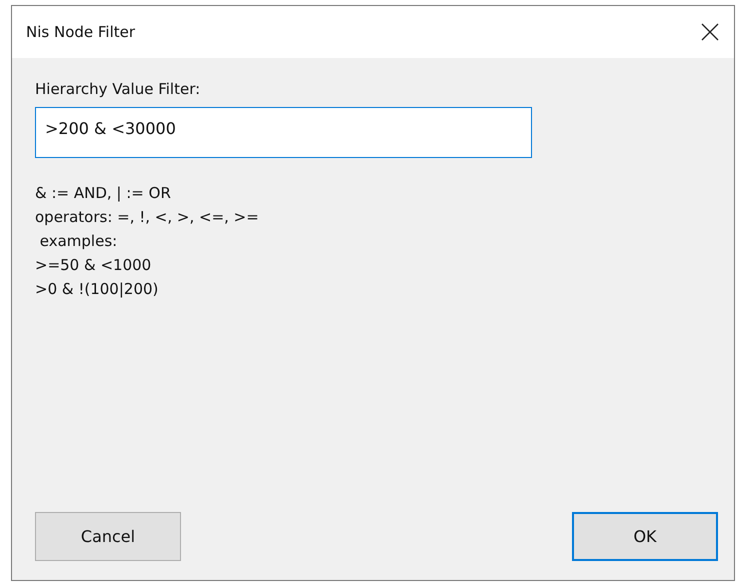 This screenshot has height=585, width=747. Describe the element at coordinates (283, 132) in the screenshot. I see `filter-input-field: >200 & <30000` at that location.